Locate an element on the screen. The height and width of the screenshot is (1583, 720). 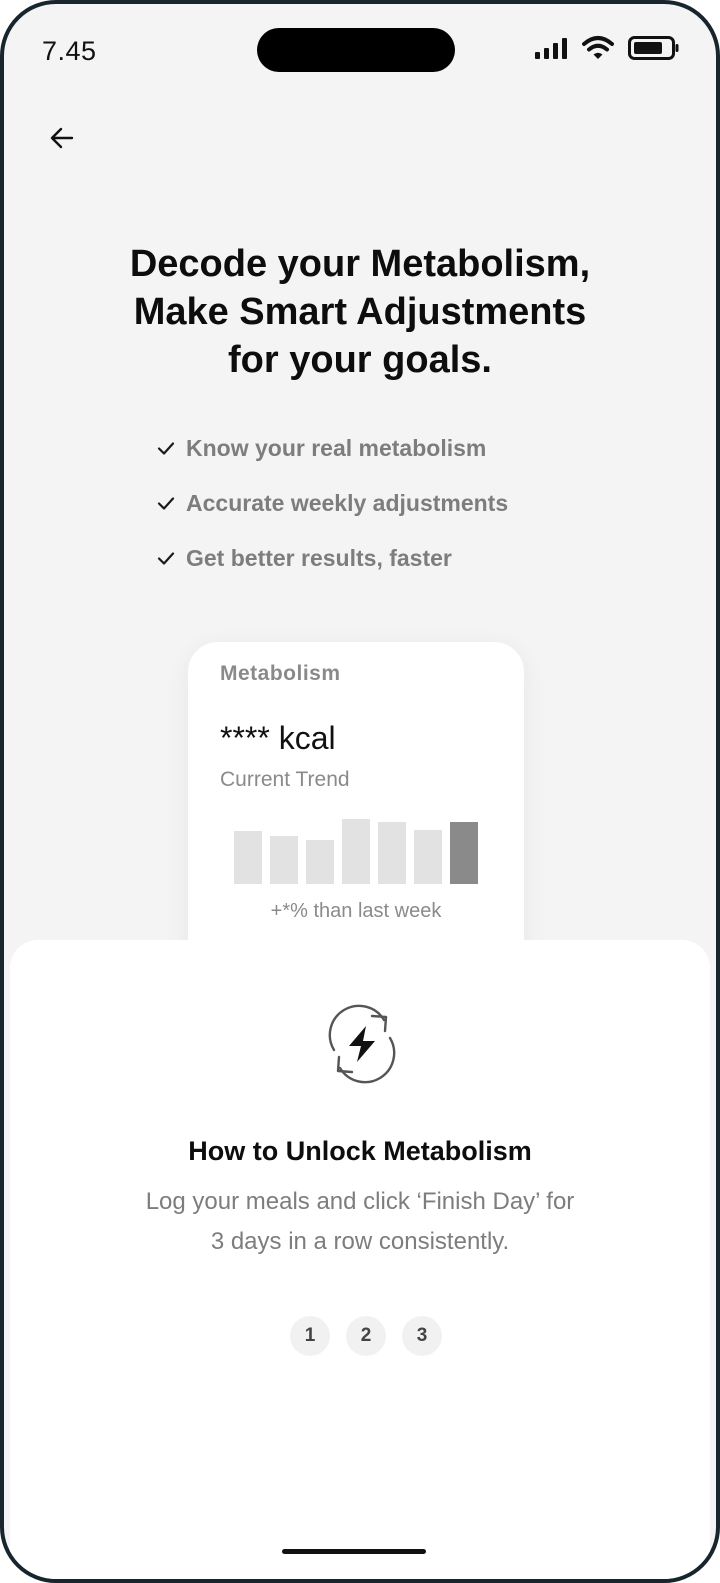
arrow-left-icon is located at coordinates (62, 138).